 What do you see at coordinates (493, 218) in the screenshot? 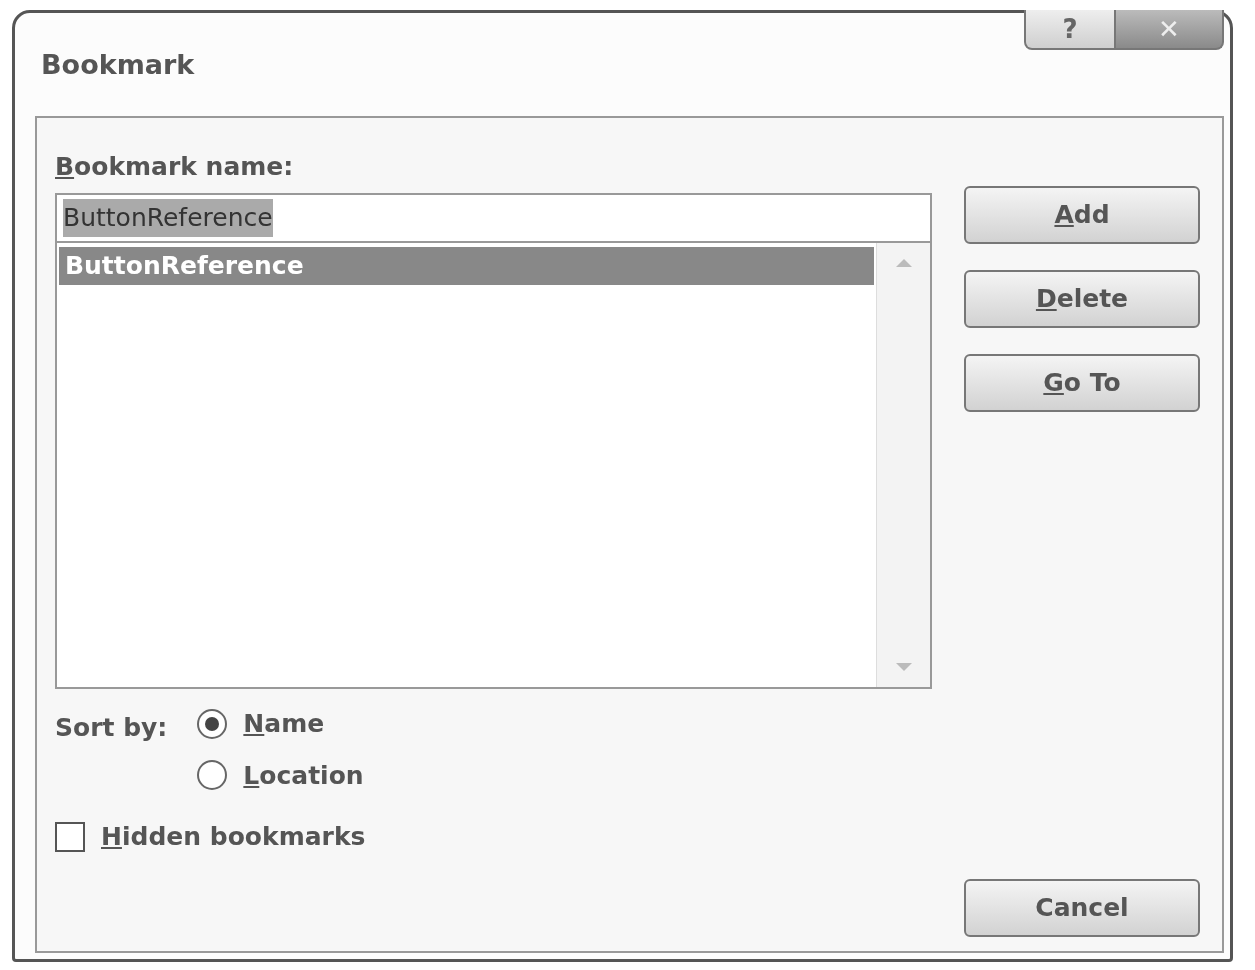
I see `bookmark-name-field: ButtonReference` at bounding box center [493, 218].